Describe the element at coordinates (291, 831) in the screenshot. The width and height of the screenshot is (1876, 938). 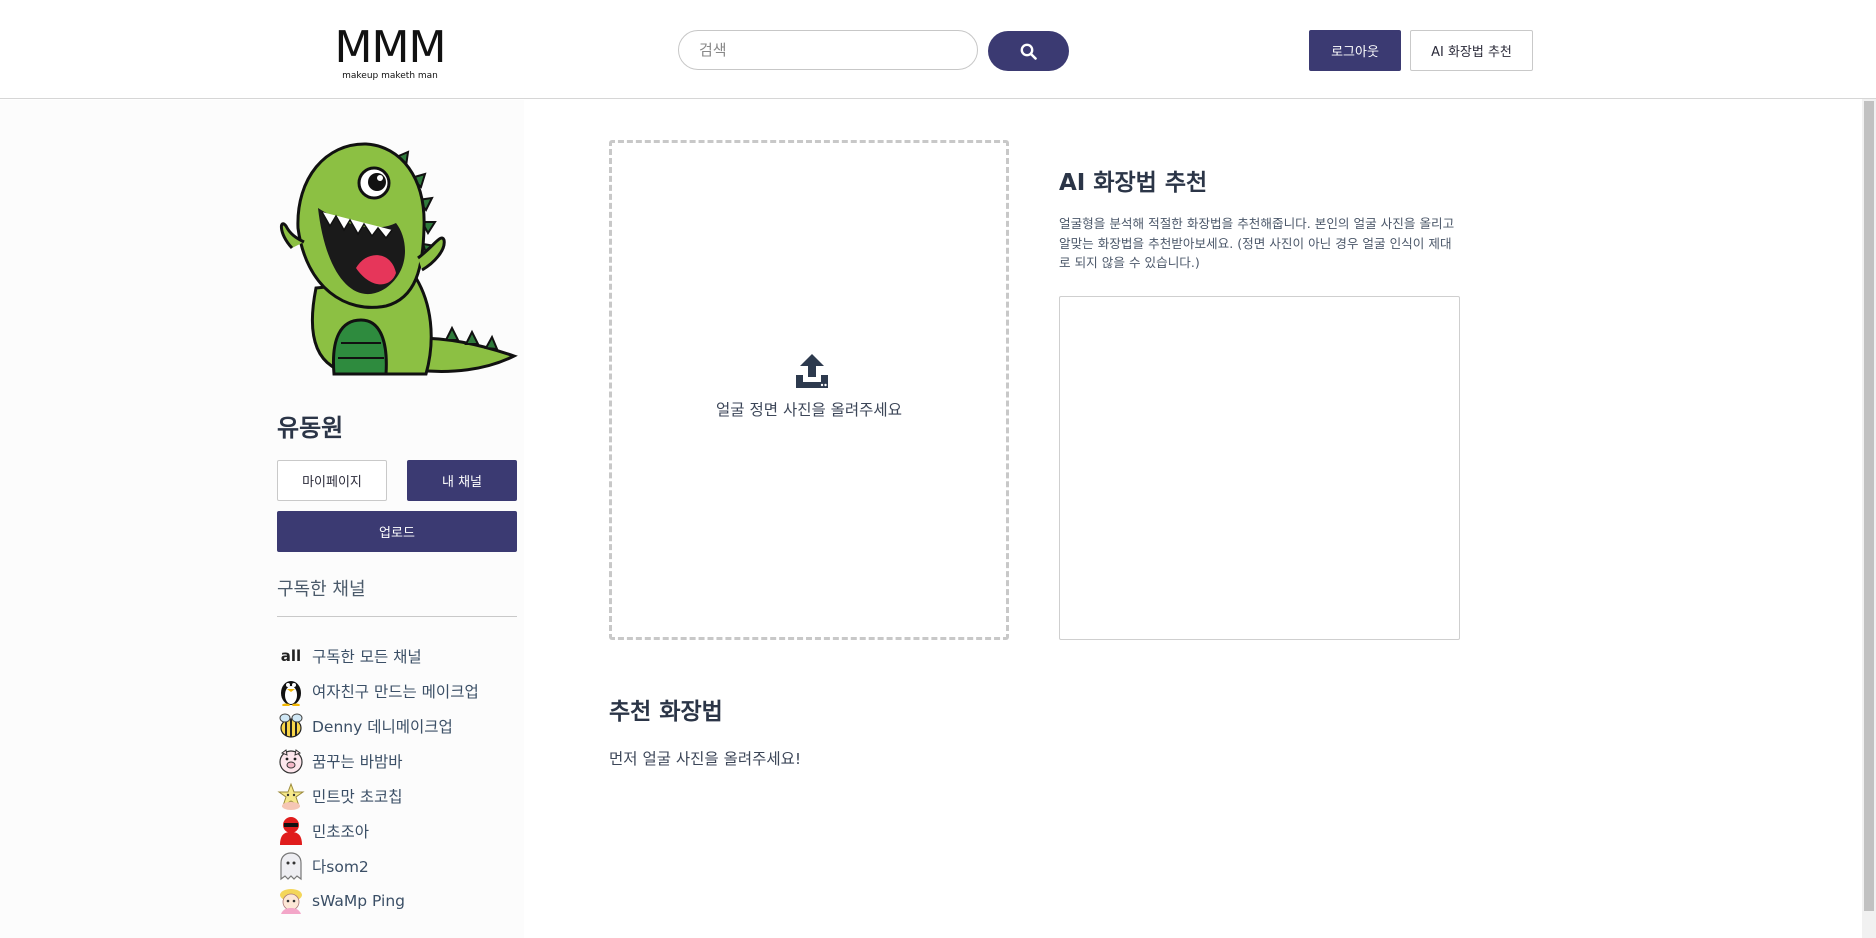
I see `red-figure-avatar-icon` at that location.